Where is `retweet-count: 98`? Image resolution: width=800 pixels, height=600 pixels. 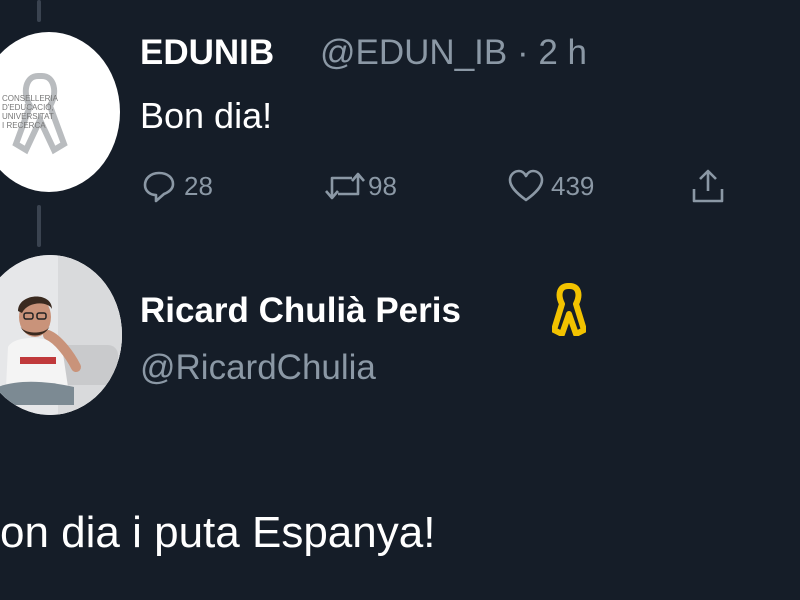 retweet-count: 98 is located at coordinates (382, 185).